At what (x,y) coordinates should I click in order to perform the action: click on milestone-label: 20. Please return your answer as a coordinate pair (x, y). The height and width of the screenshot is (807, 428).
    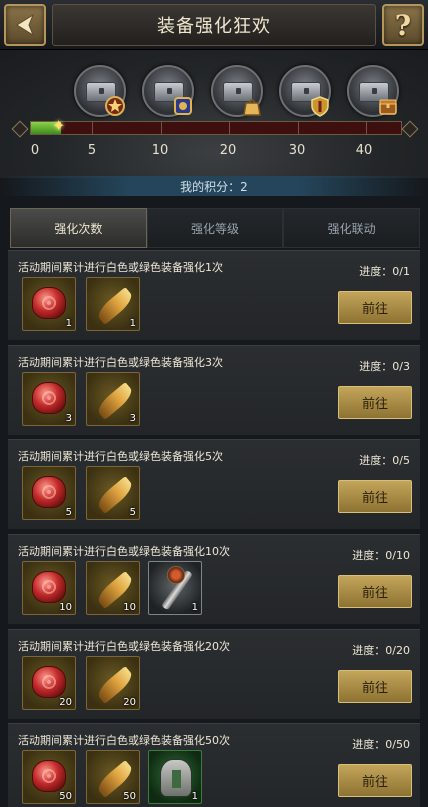
    Looking at the image, I should click on (228, 150).